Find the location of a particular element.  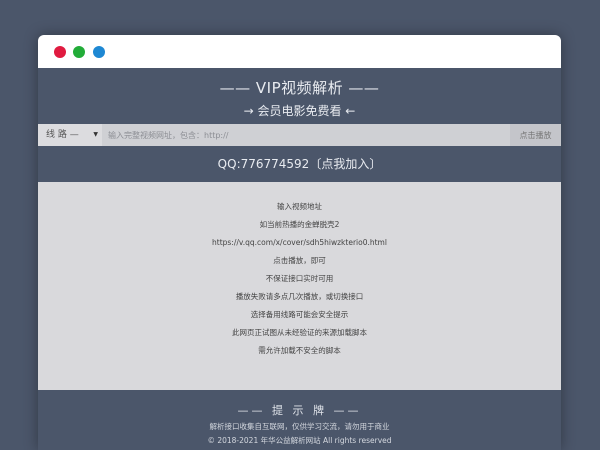

instruction-line: 点击播放，即可 is located at coordinates (299, 260).